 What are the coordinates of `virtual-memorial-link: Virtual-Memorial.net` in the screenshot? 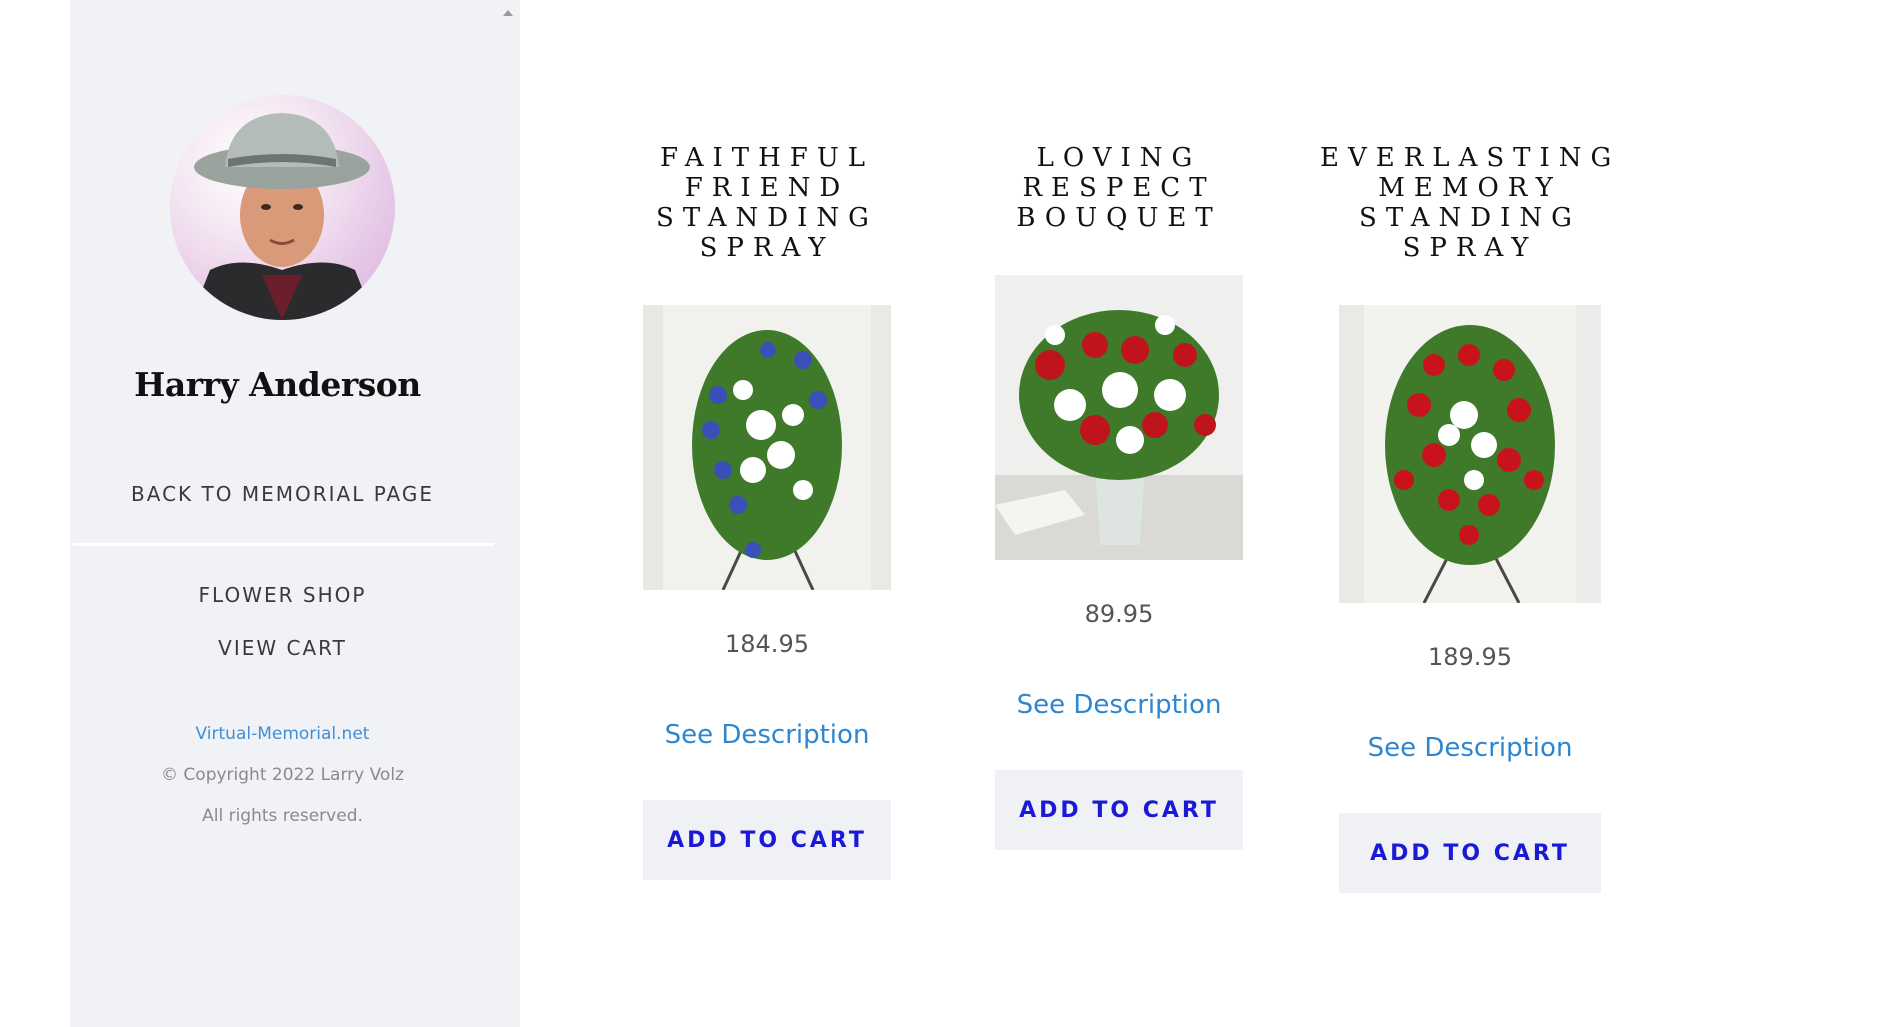 It's located at (282, 734).